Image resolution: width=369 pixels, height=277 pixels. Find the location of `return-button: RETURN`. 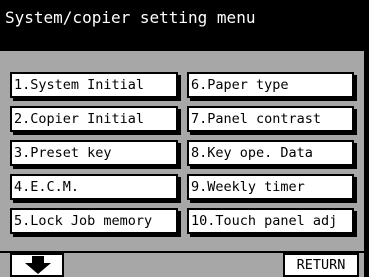

return-button: RETURN is located at coordinates (321, 265).